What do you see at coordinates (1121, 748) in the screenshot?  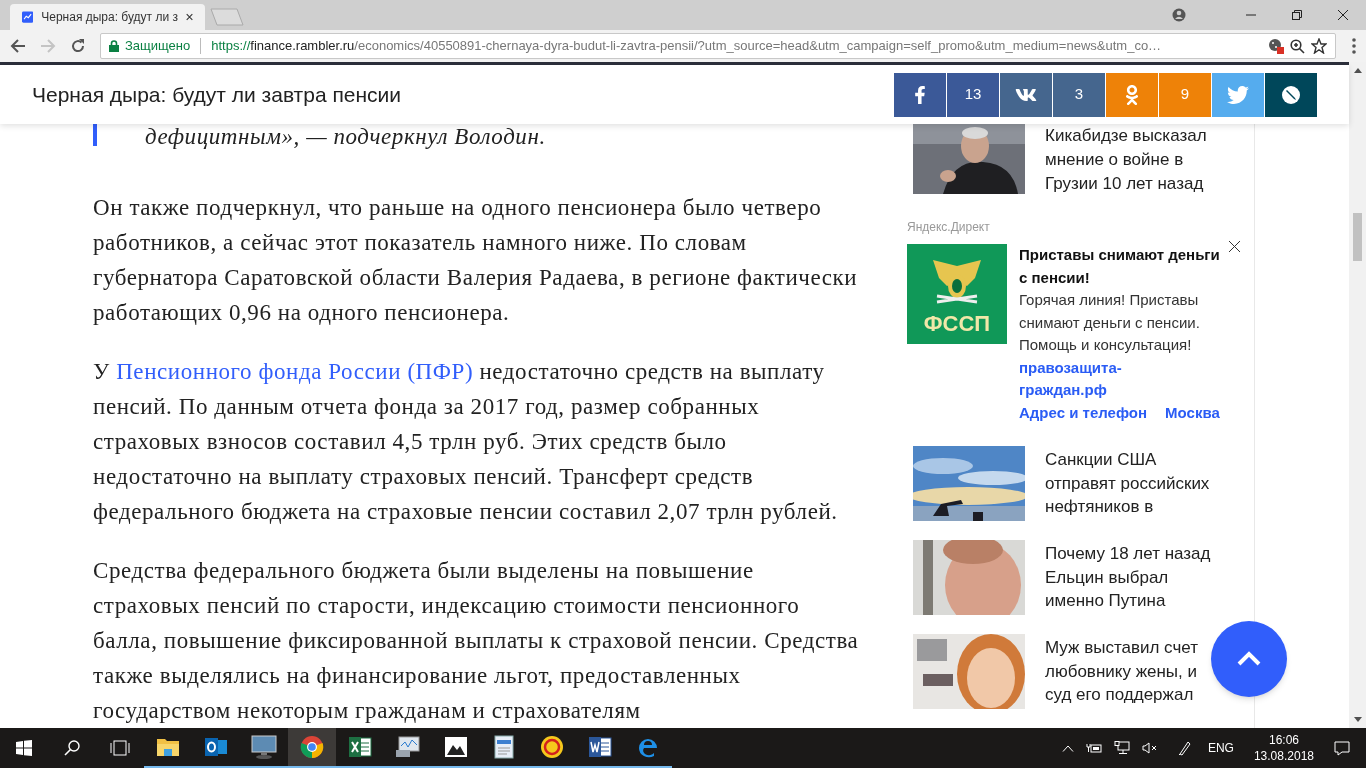 I see `network-icon` at bounding box center [1121, 748].